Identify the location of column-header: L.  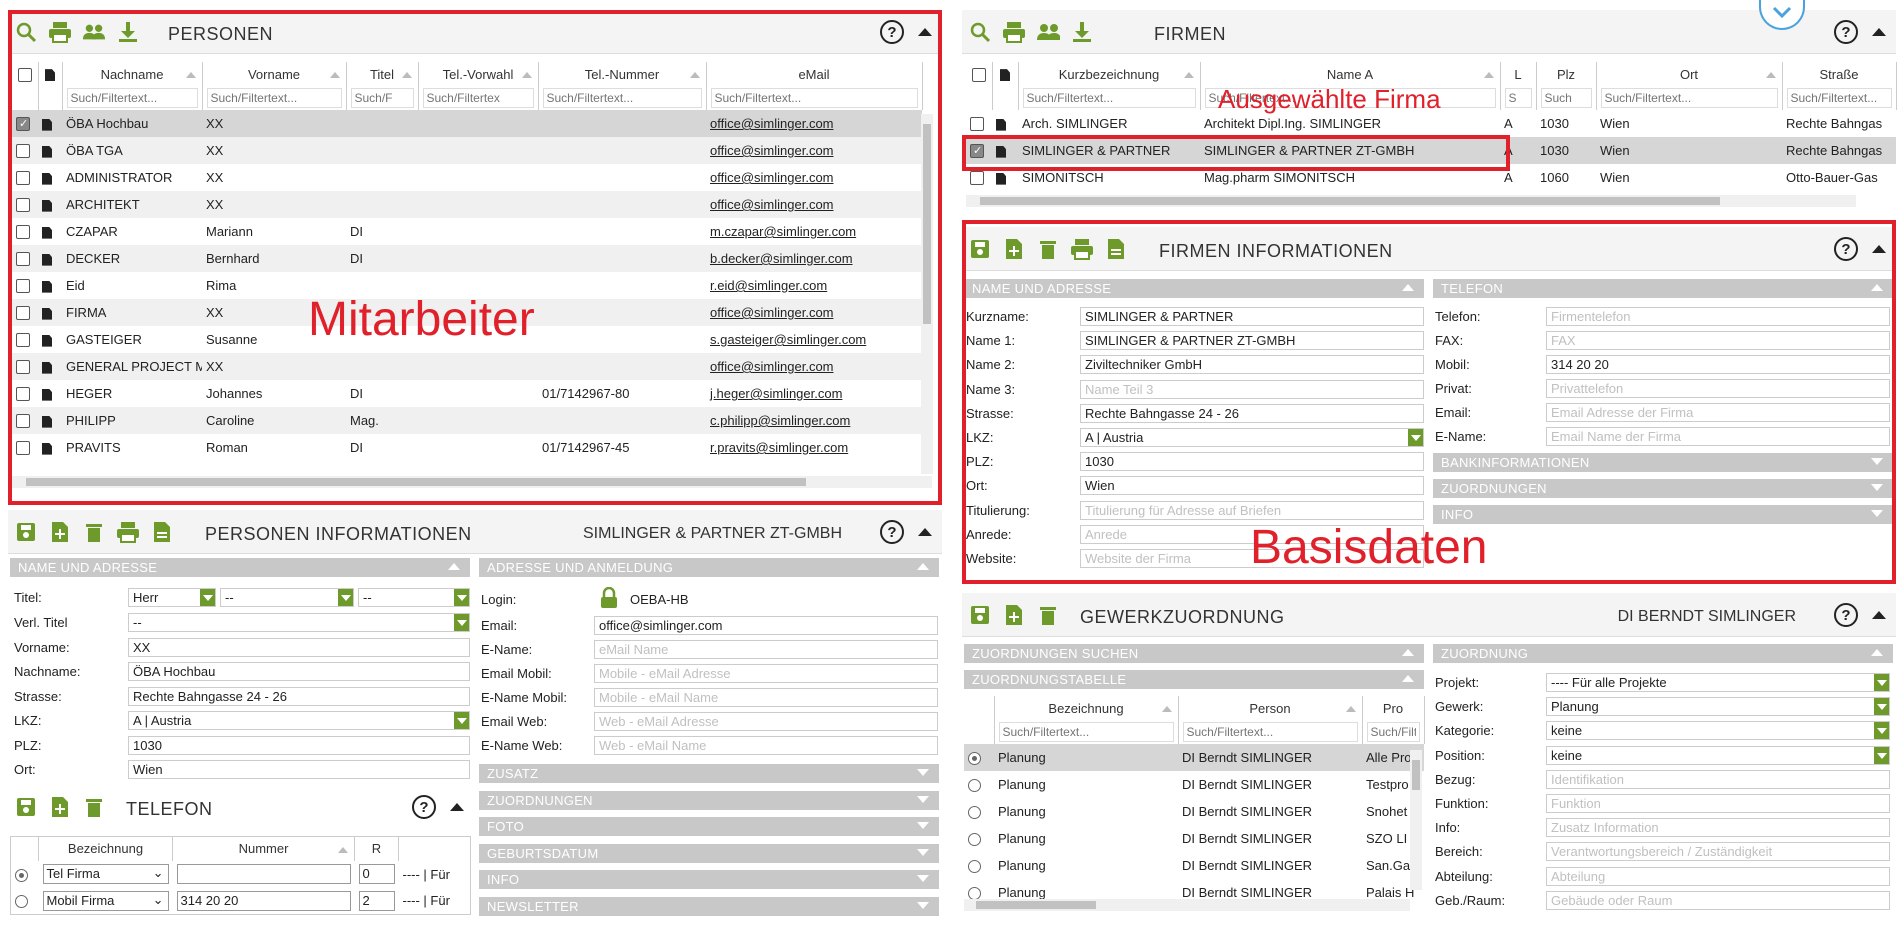
(1518, 74).